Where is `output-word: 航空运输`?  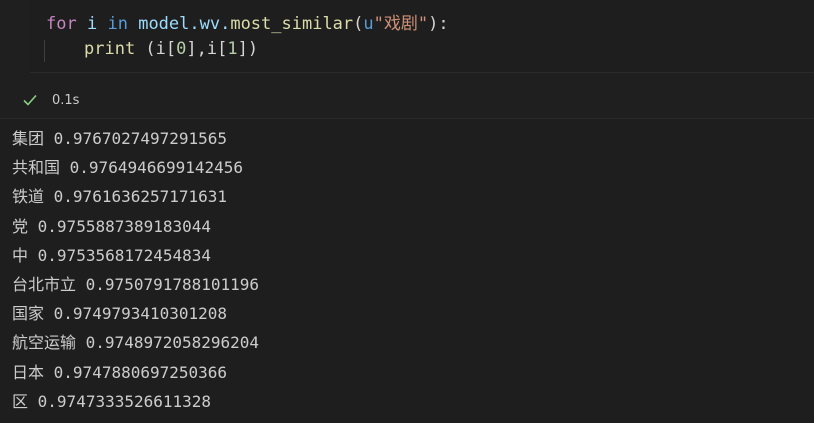 output-word: 航空运输 is located at coordinates (44, 343).